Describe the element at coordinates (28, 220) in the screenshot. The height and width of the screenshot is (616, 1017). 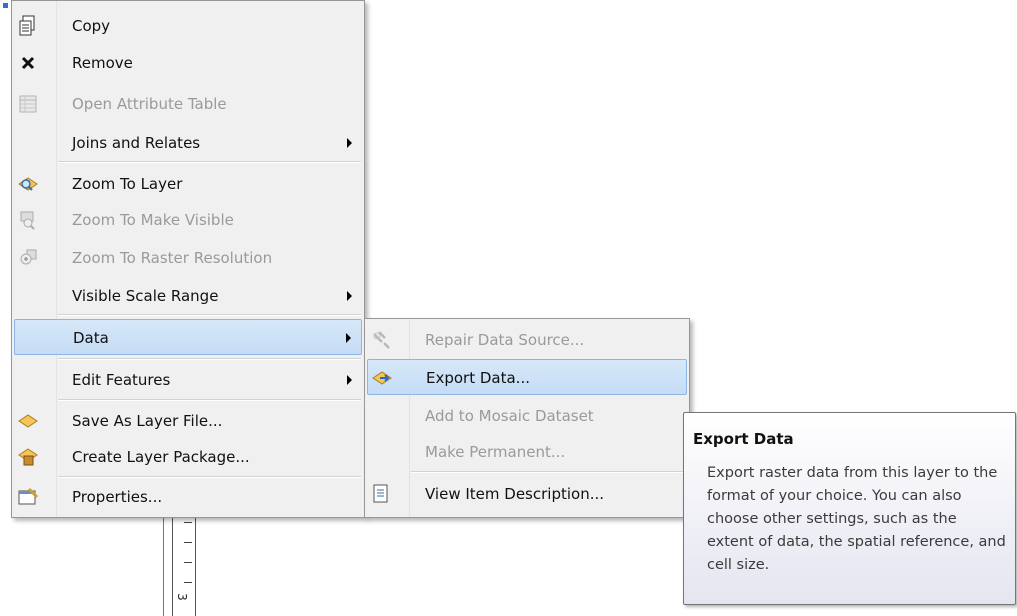
I see `zoom-visible-icon` at that location.